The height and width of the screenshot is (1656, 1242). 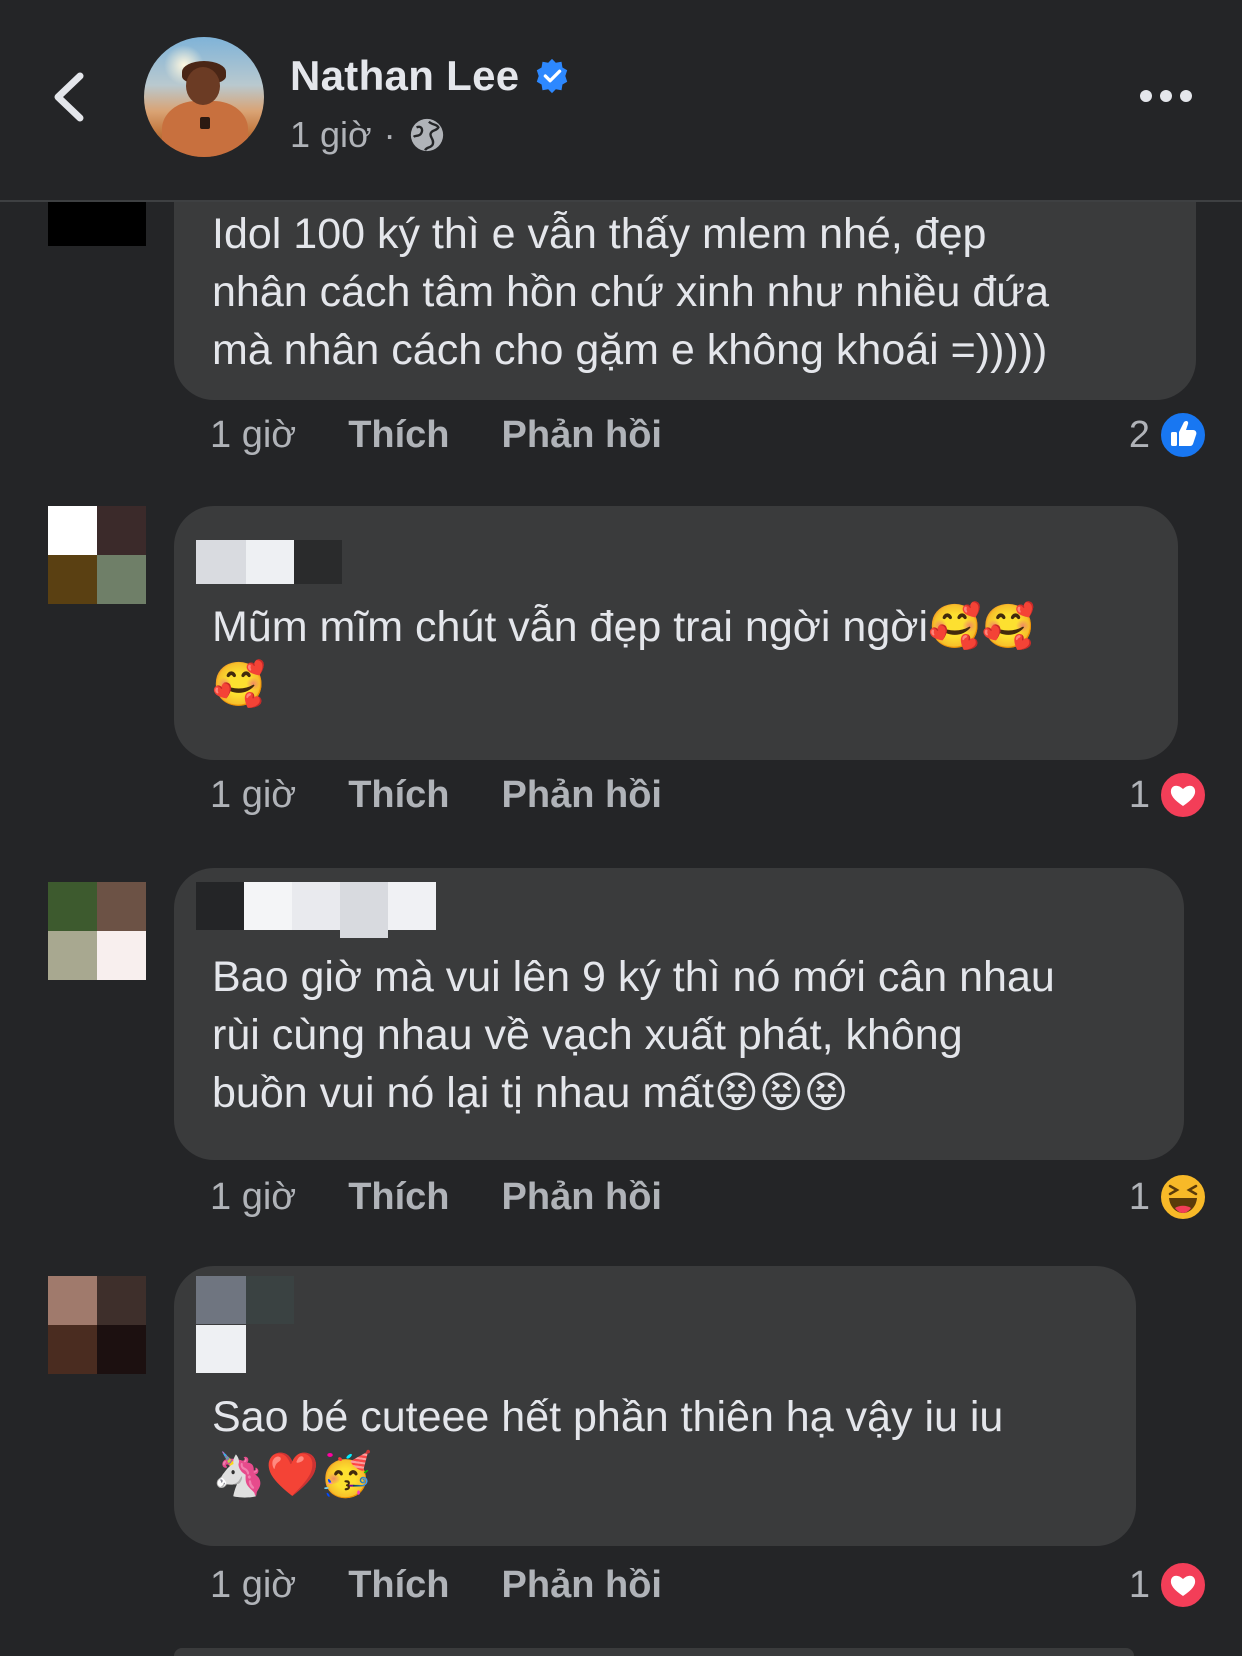 I want to click on comment-bubble: Mũm mĩm chút vẫn đẹp trai ngời ngời🥰🥰 🥰, so click(x=676, y=633).